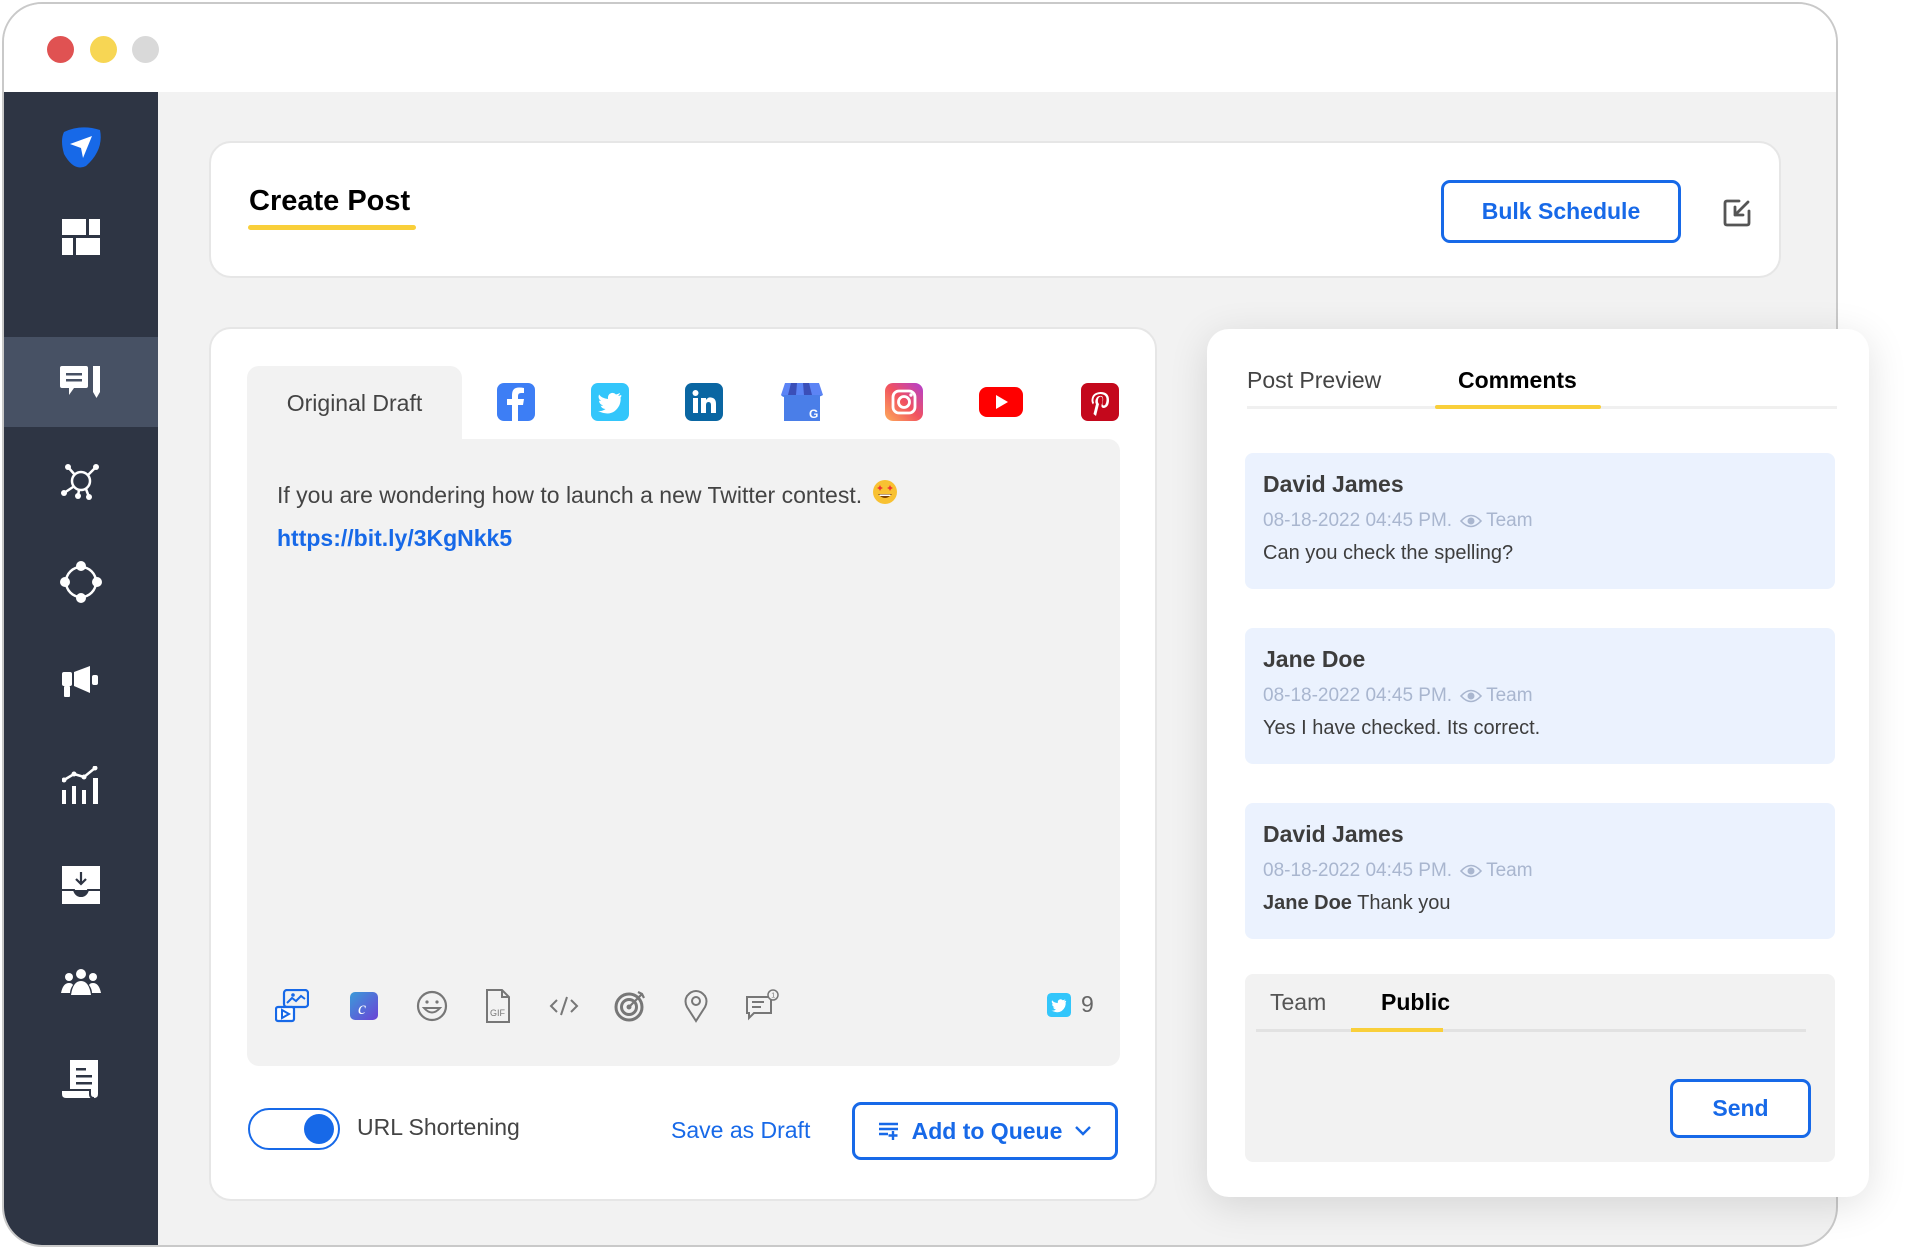 Image resolution: width=1929 pixels, height=1257 pixels. I want to click on sidebar-item-reports, so click(81, 1079).